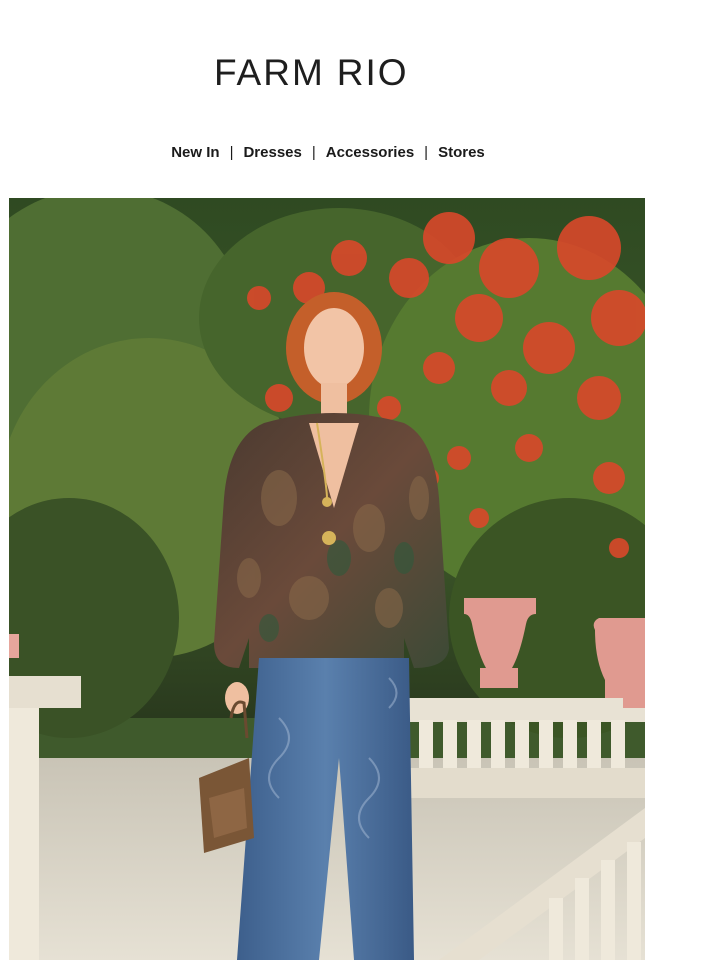 The height and width of the screenshot is (960, 720). Describe the element at coordinates (269, 72) in the screenshot. I see `brand-logo-farm: FARM` at that location.